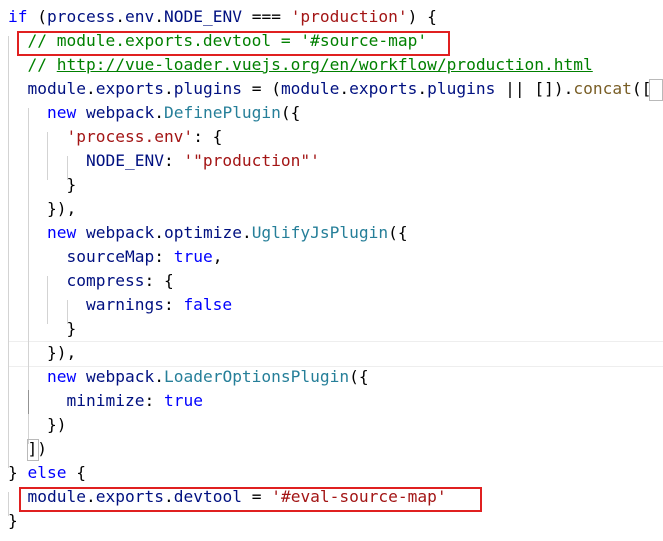 This screenshot has width=663, height=541. I want to click on code-token: else, so click(47, 472).